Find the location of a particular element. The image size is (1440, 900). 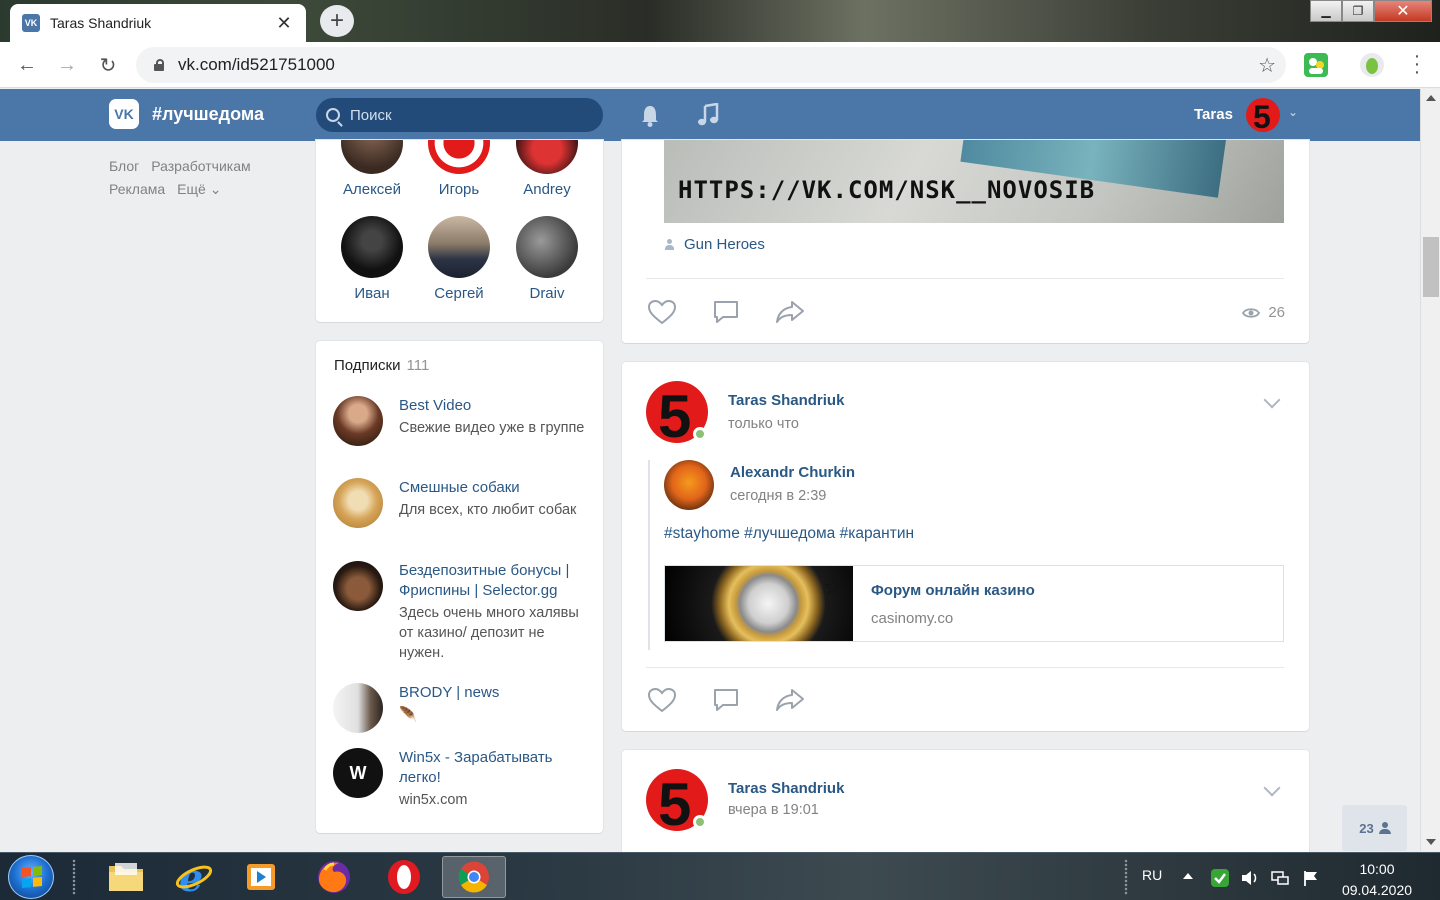

friends-card: Алексей Игорь Andrey Иван Сергей Draiv is located at coordinates (459, 231).